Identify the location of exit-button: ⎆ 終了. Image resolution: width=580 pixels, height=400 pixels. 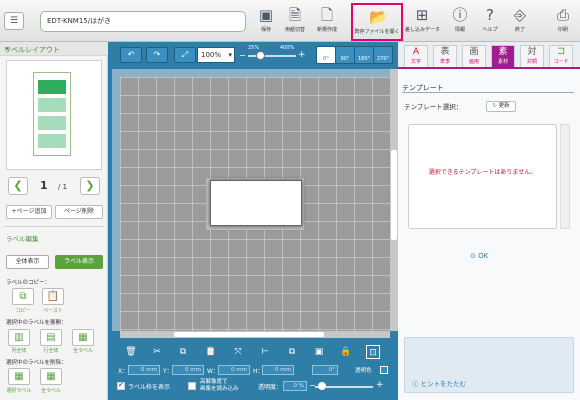
(520, 22).